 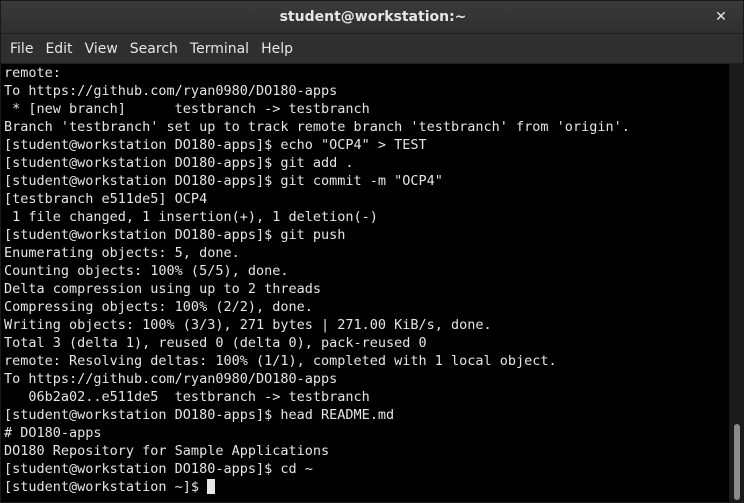 I want to click on terminal-line: Compressing objects: 100% (2/2), done., so click(x=158, y=307).